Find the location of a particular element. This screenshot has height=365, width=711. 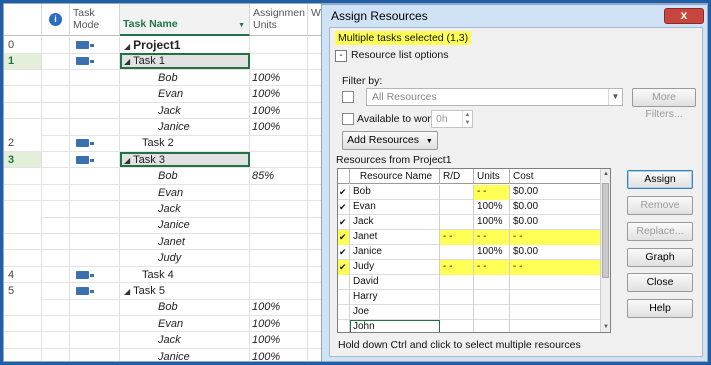

resource-name-cell: Janice is located at coordinates (395, 252).